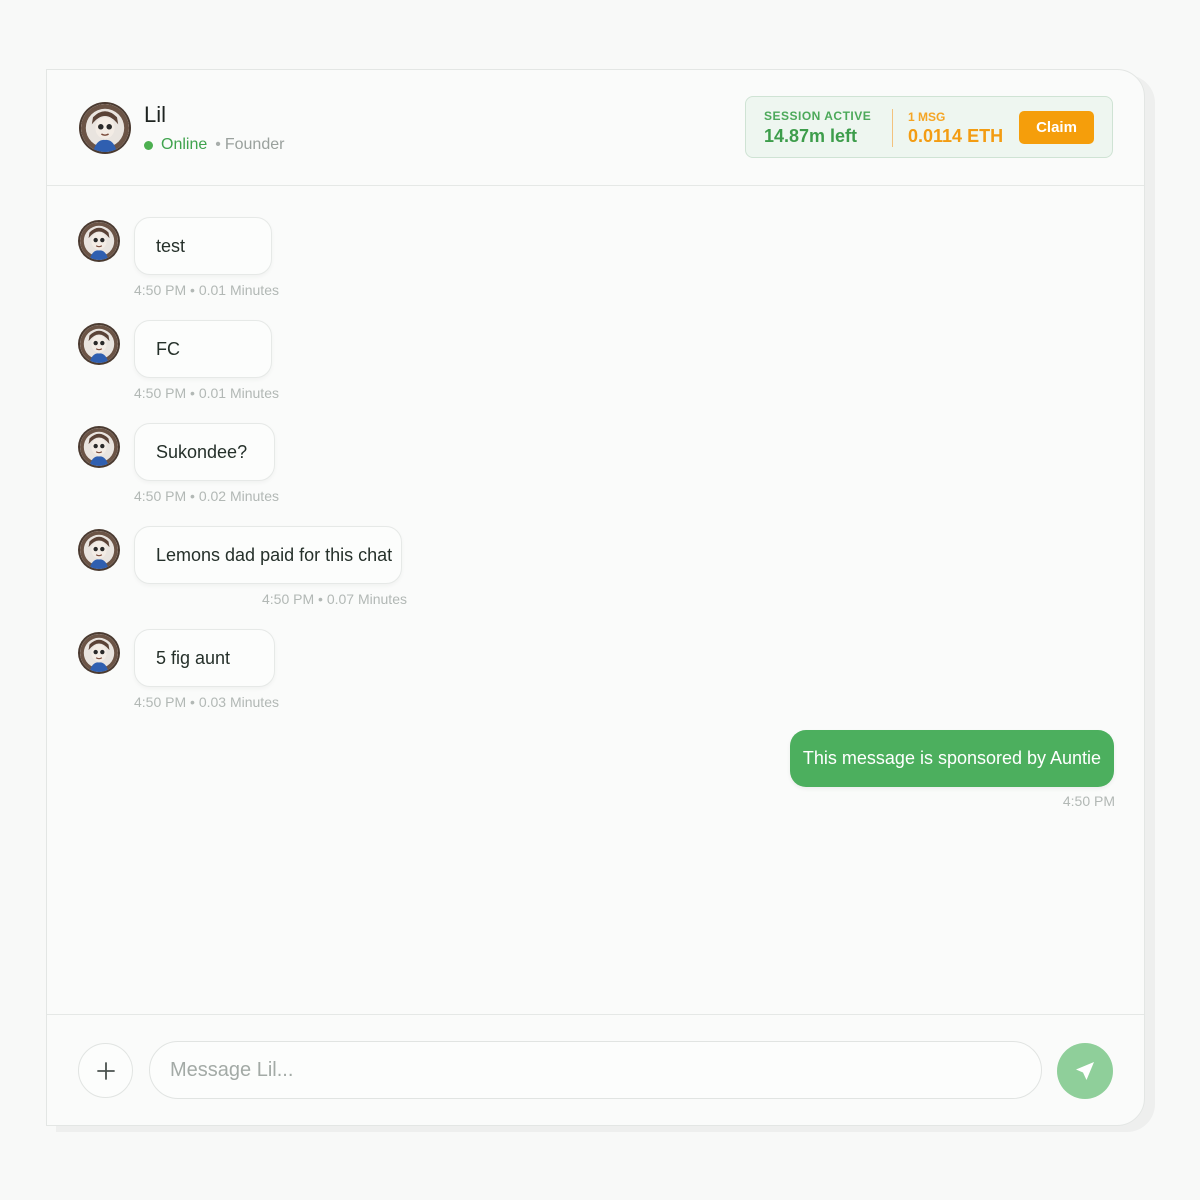 The width and height of the screenshot is (1200, 1200). Describe the element at coordinates (204, 452) in the screenshot. I see `message-bubble: Sukondee?` at that location.